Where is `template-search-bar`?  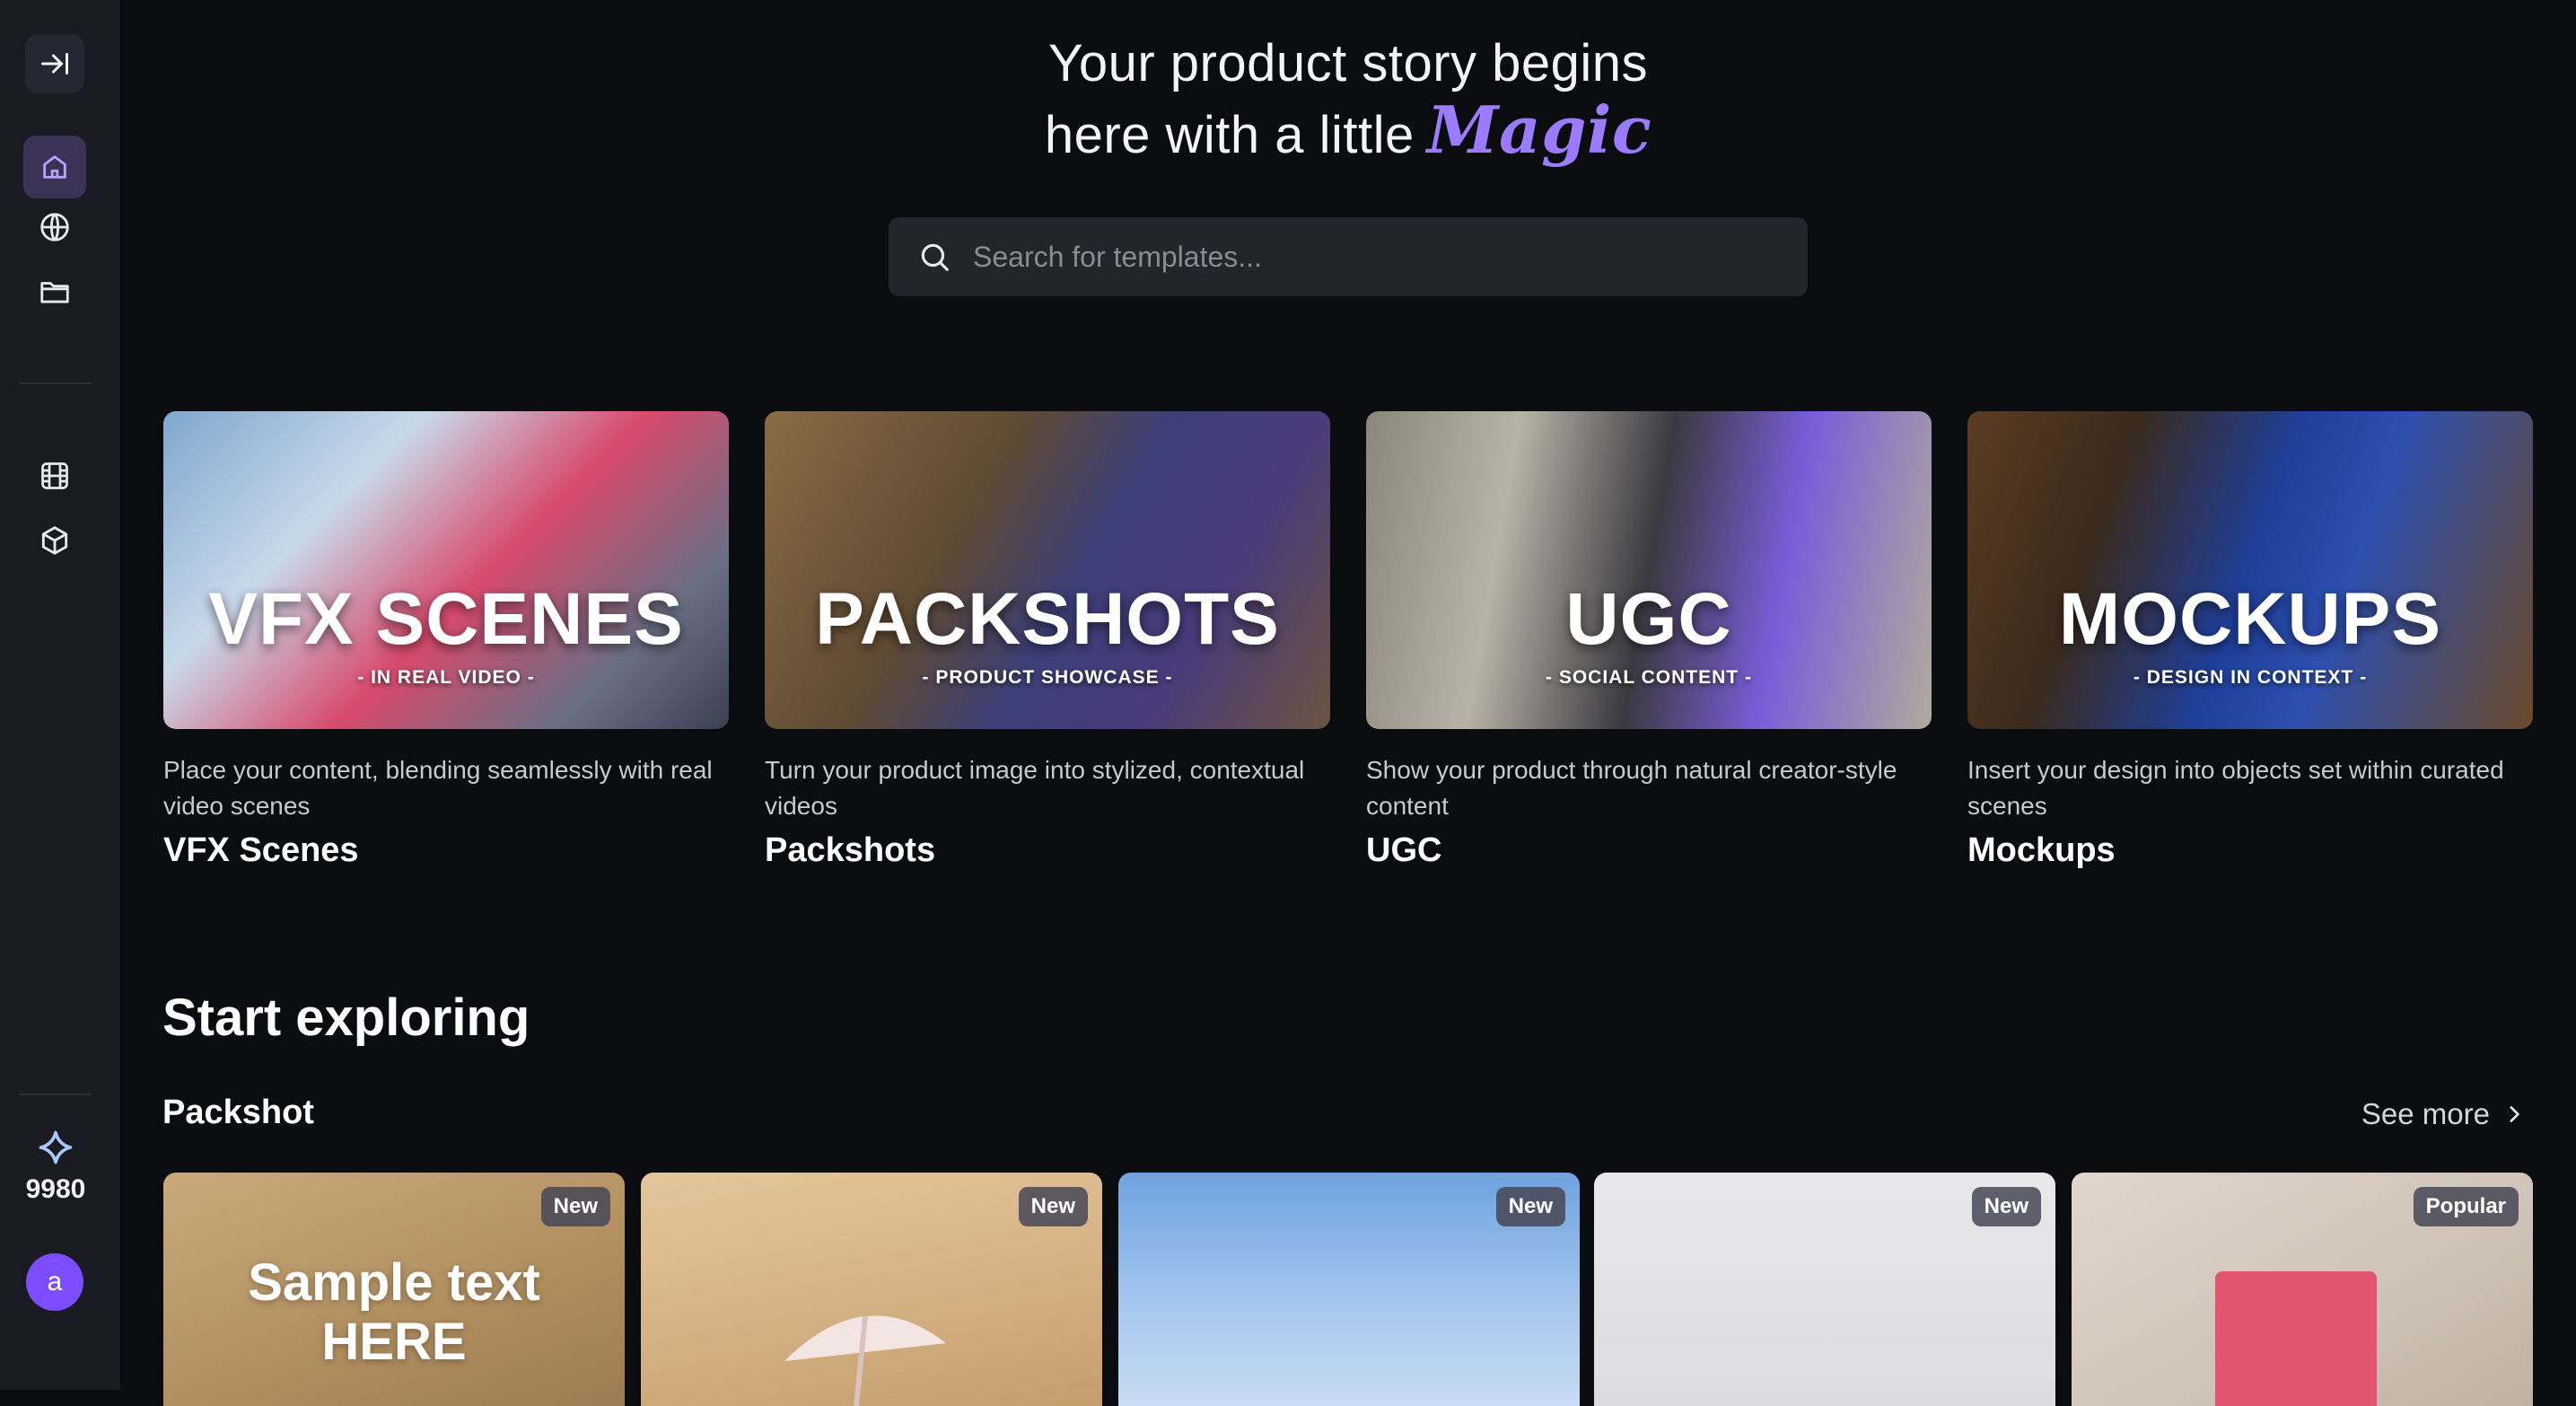
template-search-bar is located at coordinates (1348, 256).